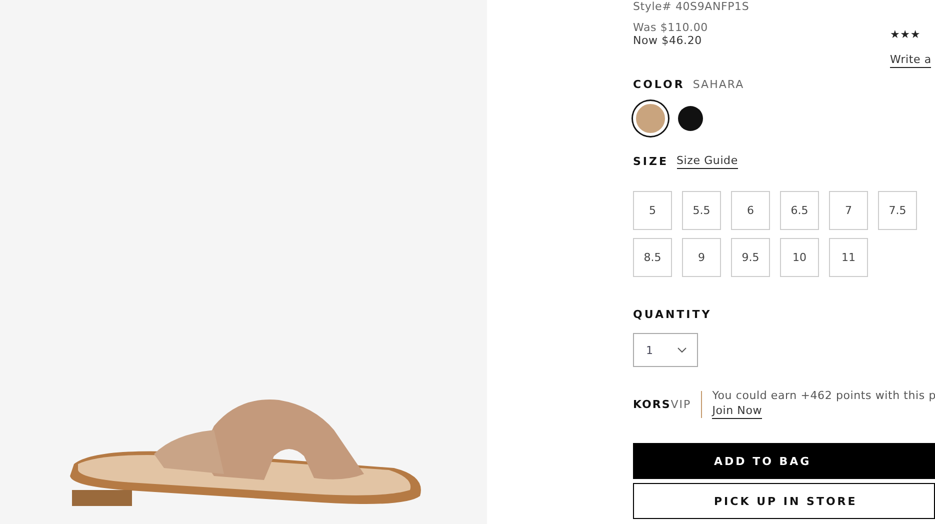 This screenshot has height=524, width=935. I want to click on quantity-label: QUANTITY, so click(672, 314).